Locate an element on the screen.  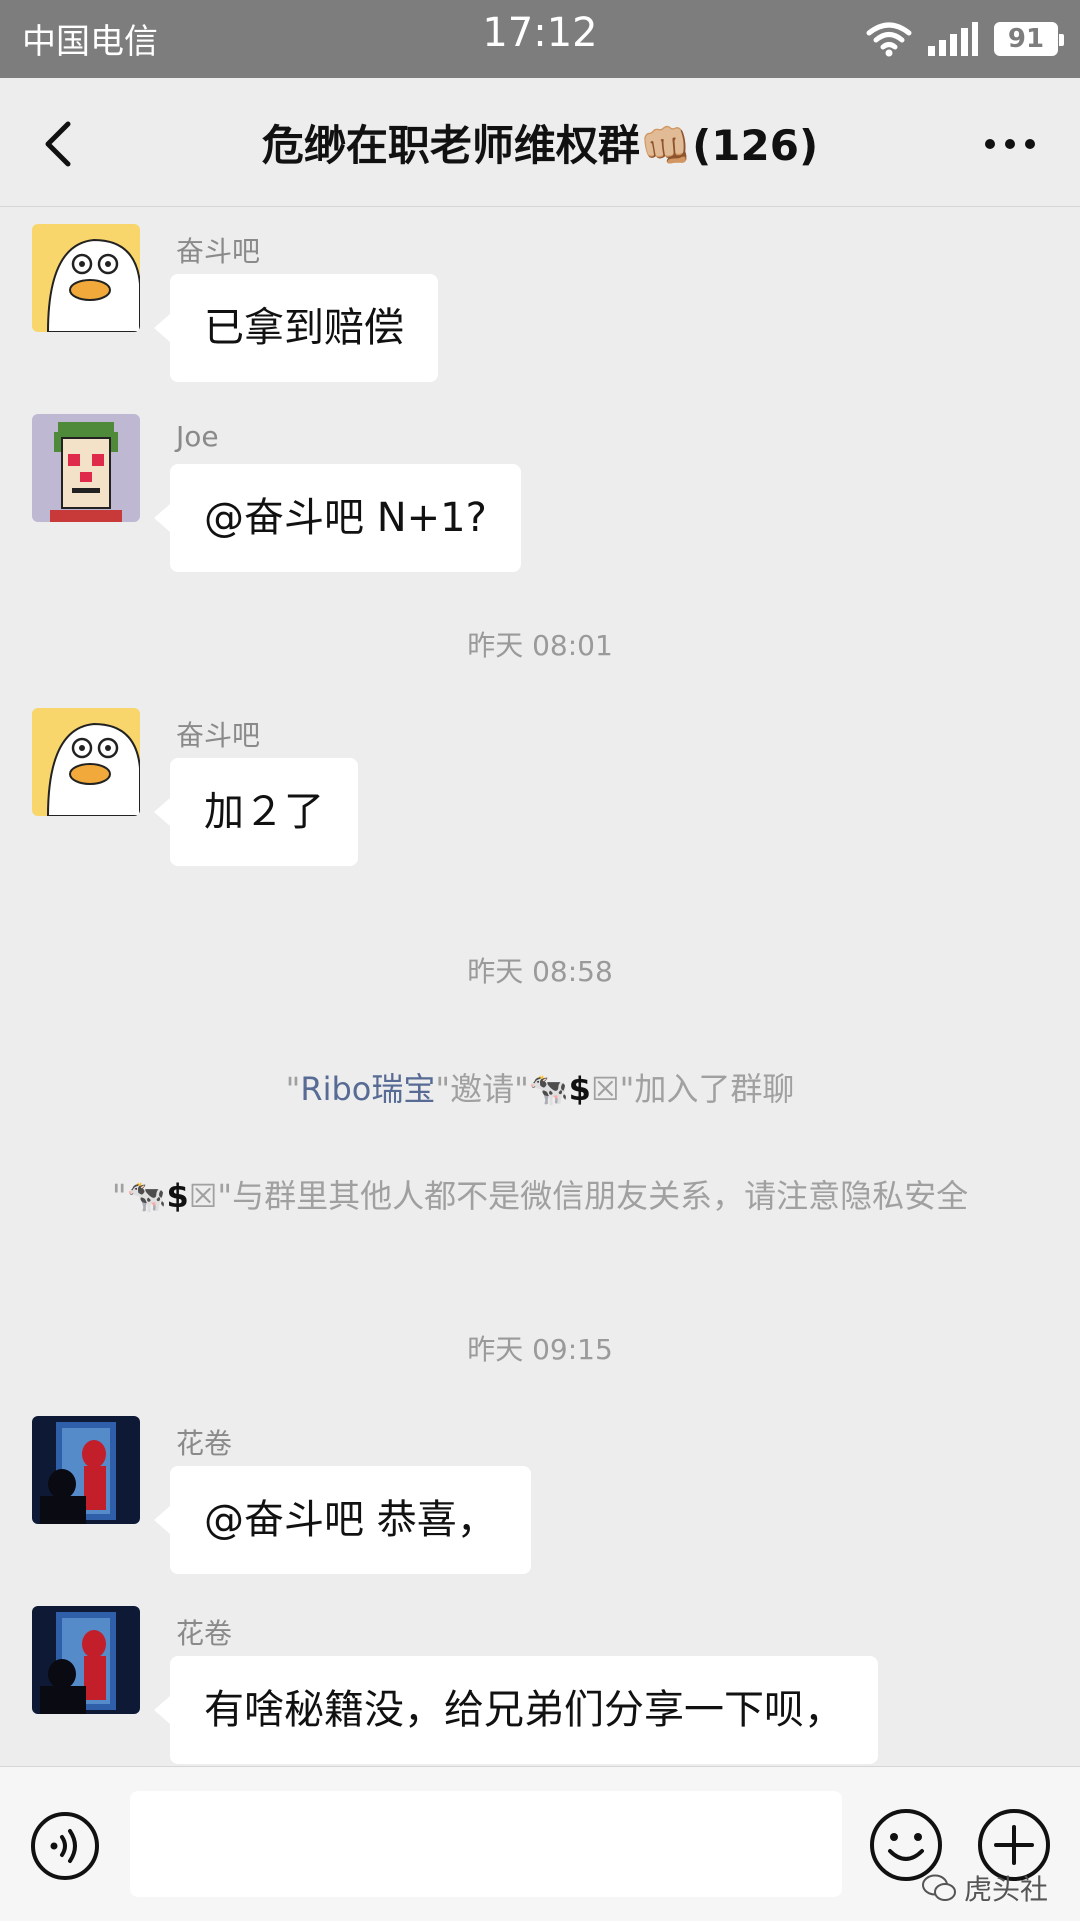
message-bubble: 加２了 is located at coordinates (256, 812).